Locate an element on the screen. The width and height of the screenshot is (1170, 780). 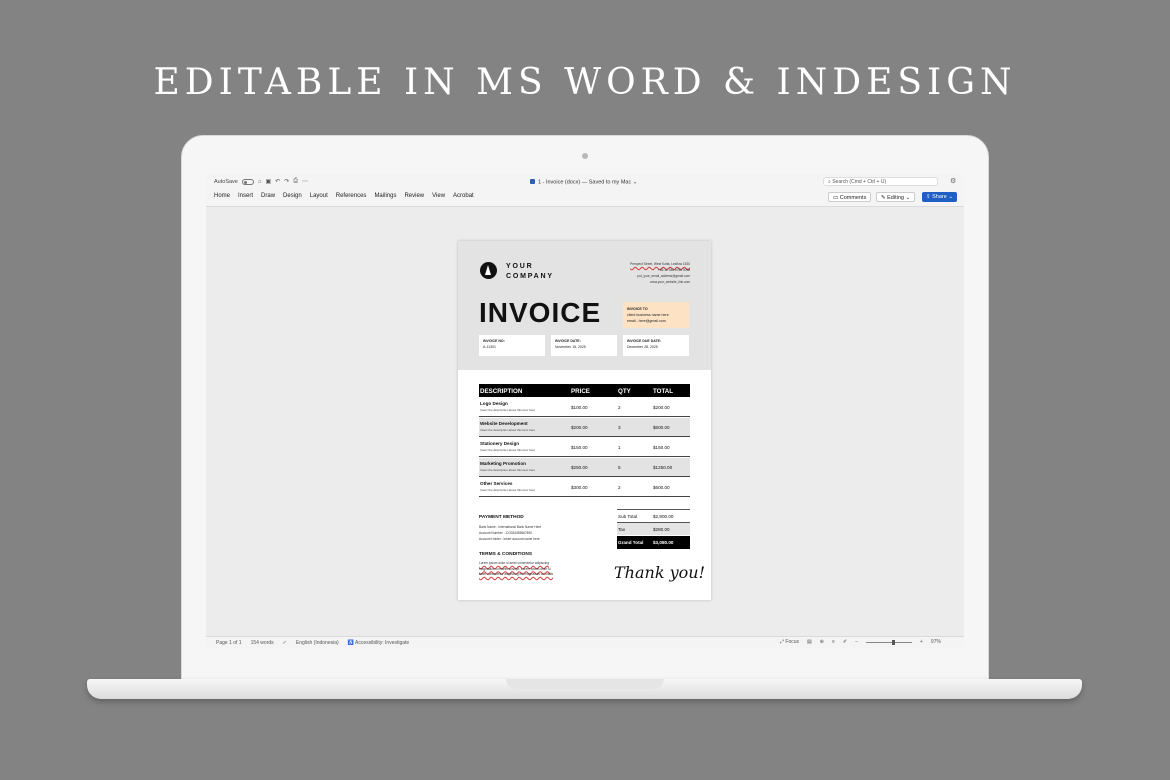
document-title: 1 - Invoice (docx) — Saved to my Mac ⌄ is located at coordinates (583, 182).